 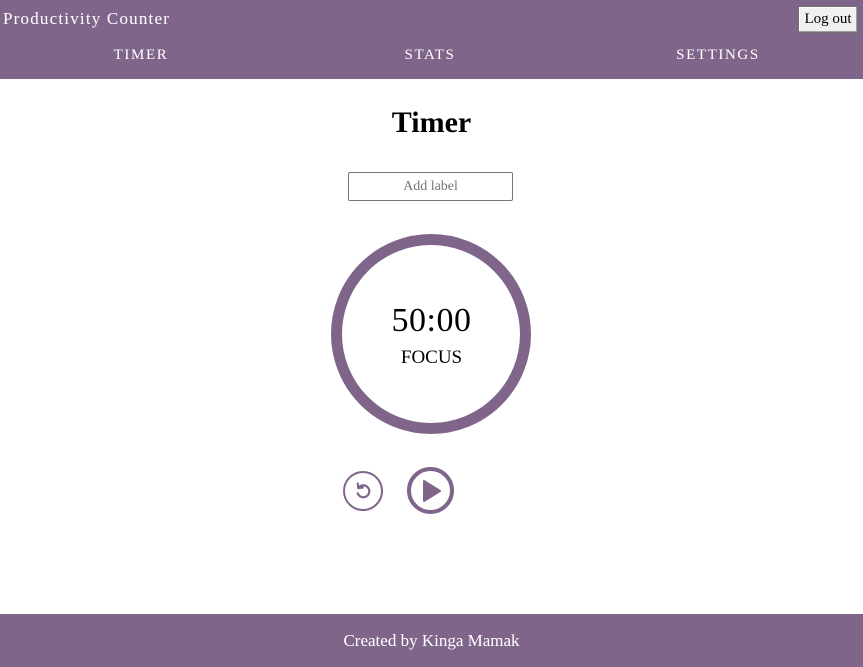 I want to click on app-title: Productivity Counter, so click(x=87, y=18).